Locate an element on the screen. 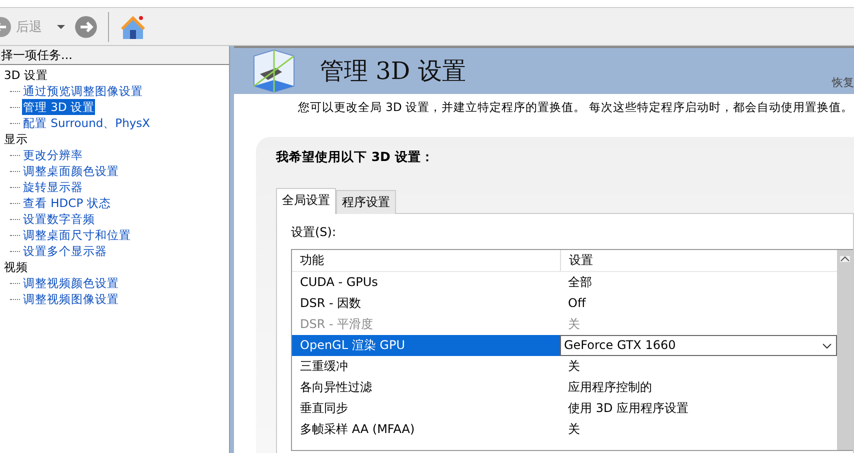  feature-cell: CUDA - GPUs is located at coordinates (426, 282).